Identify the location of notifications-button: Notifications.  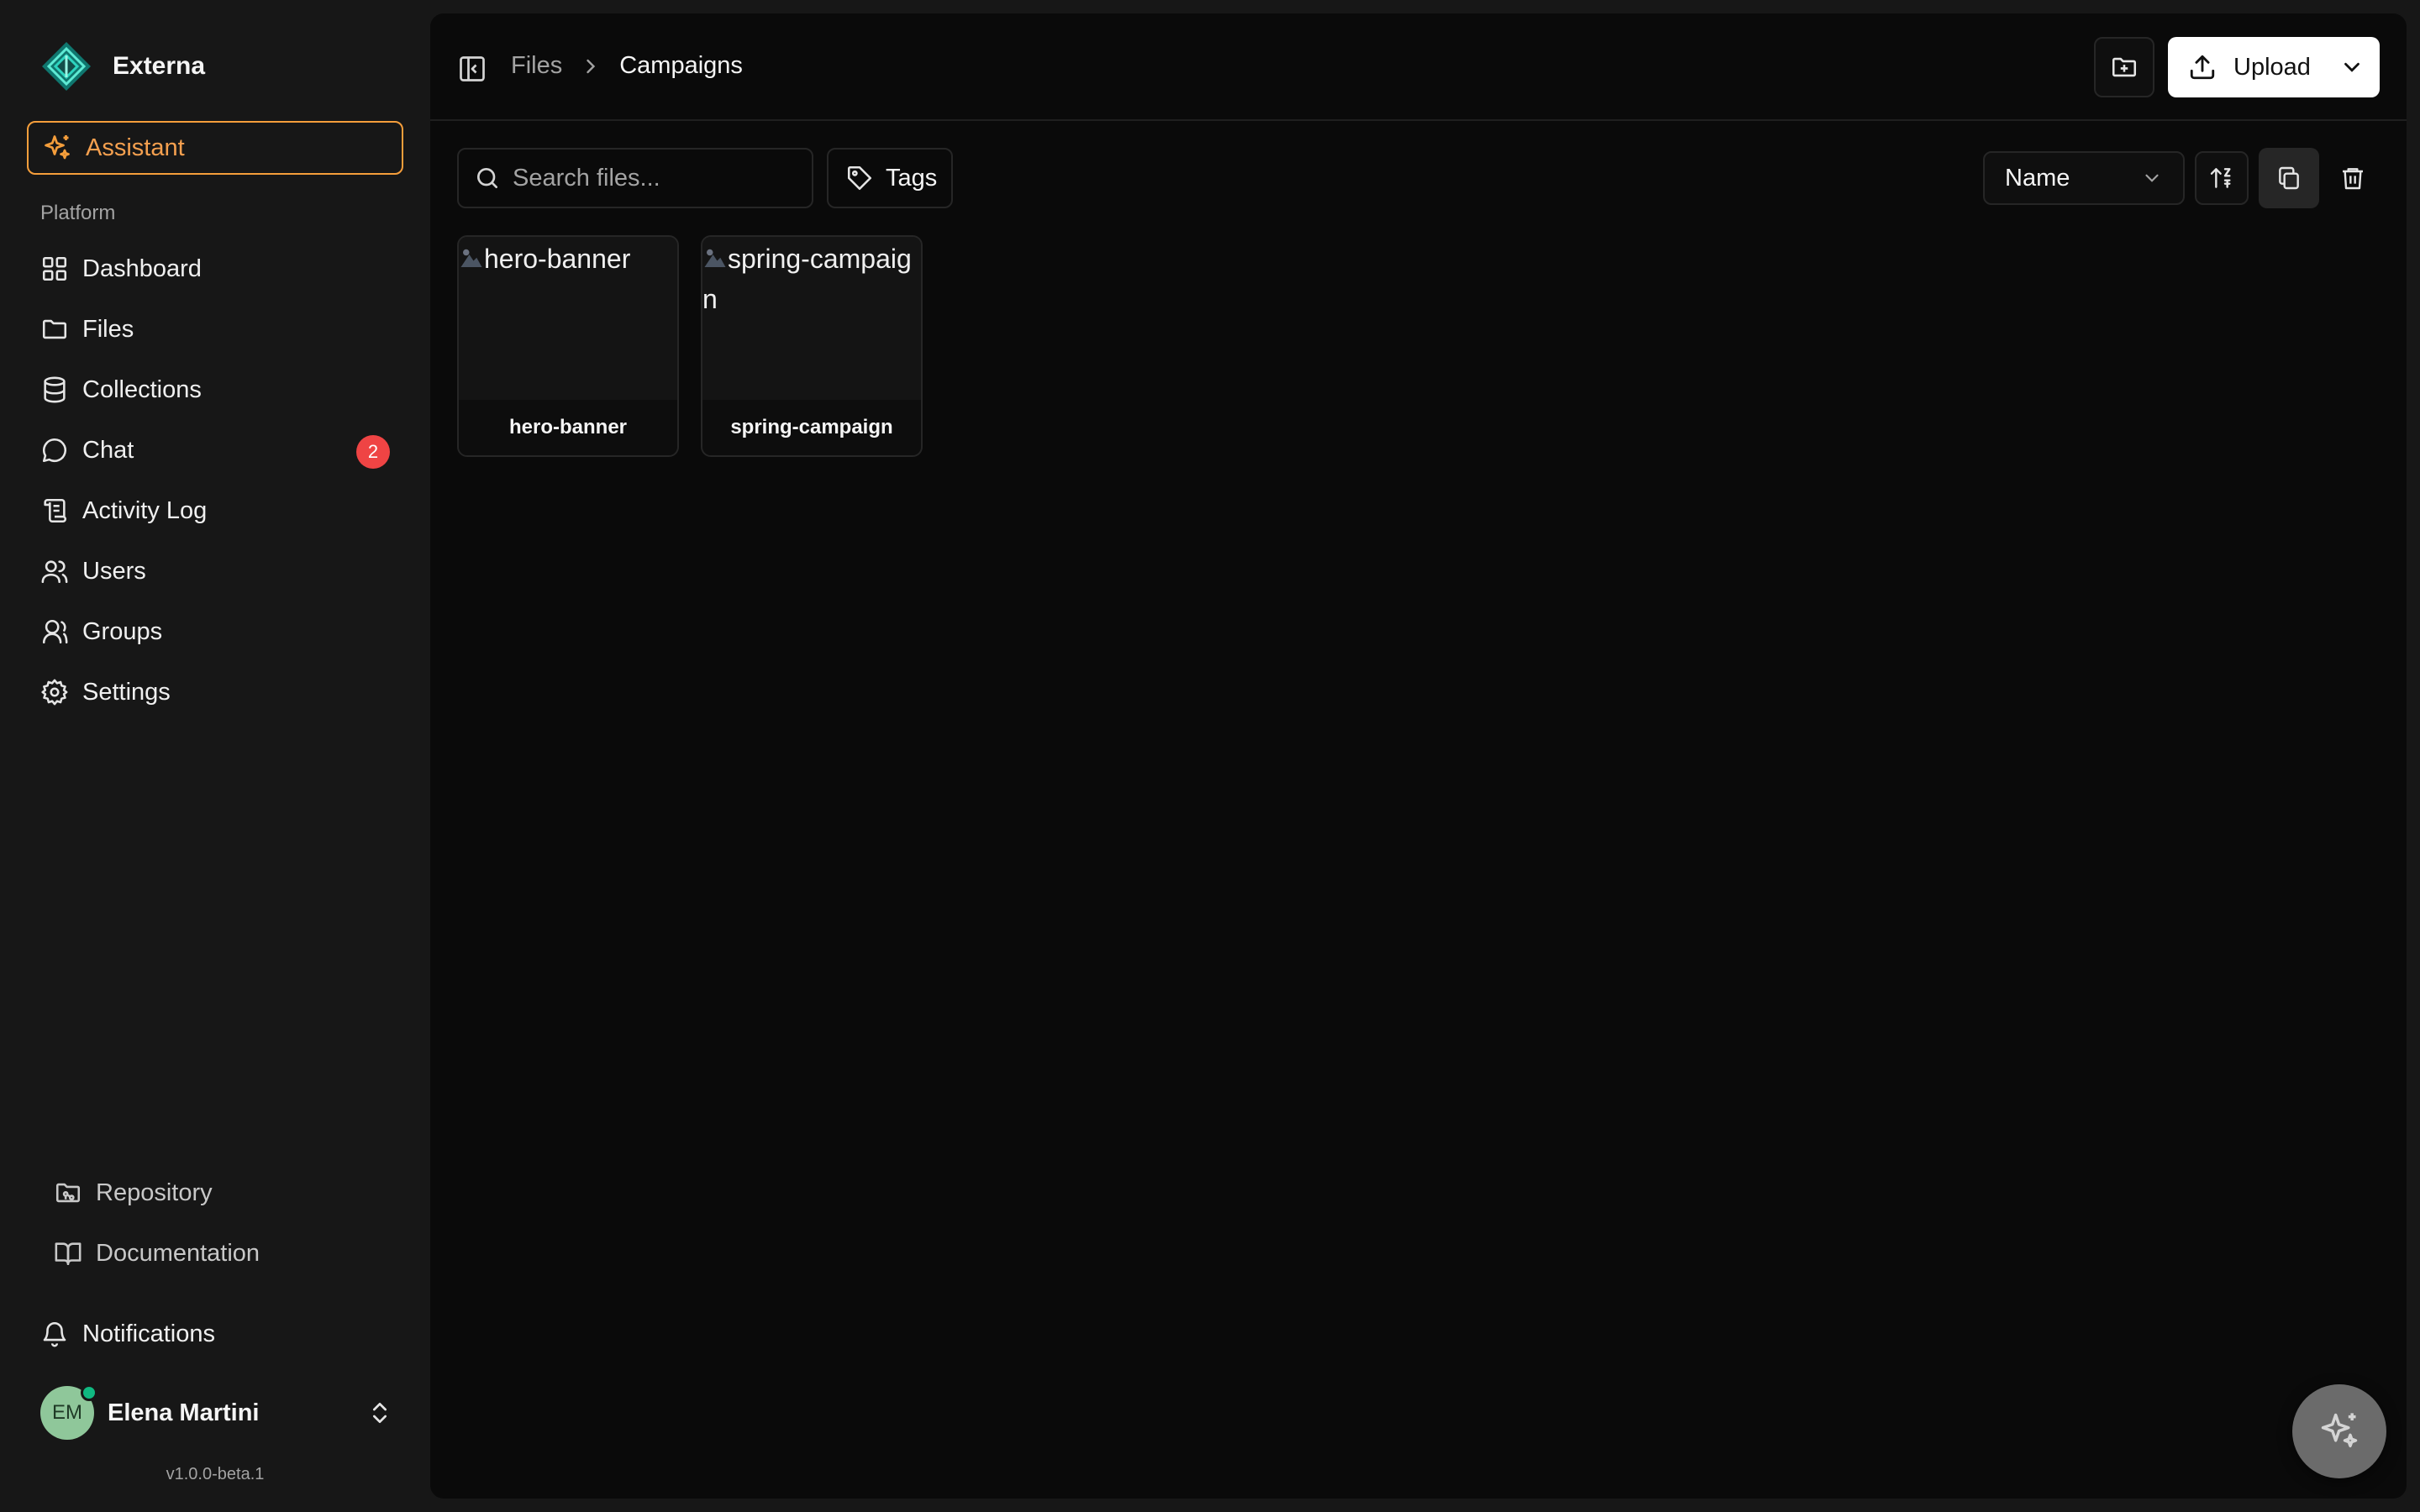
(215, 1334).